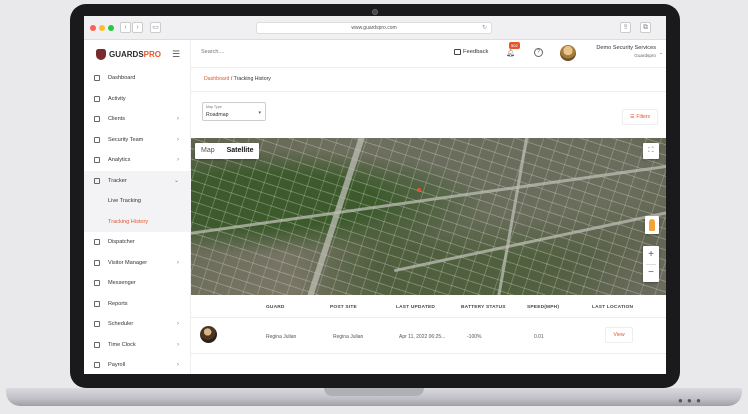 The height and width of the screenshot is (414, 748). Describe the element at coordinates (252, 79) in the screenshot. I see `breadcrumb-current: Tracking History` at that location.